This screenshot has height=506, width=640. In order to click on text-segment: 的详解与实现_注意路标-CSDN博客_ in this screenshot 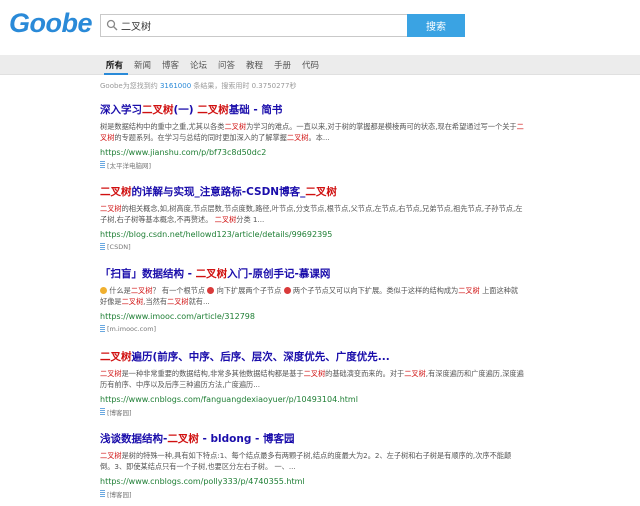, I will do `click(218, 192)`.